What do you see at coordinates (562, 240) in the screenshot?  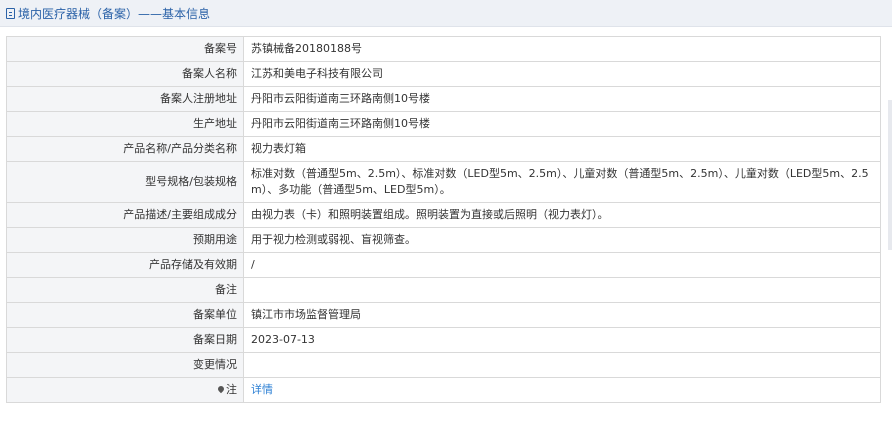 I see `row-value-intended-use: 用于视力检测或弱视、盲视筛查。` at bounding box center [562, 240].